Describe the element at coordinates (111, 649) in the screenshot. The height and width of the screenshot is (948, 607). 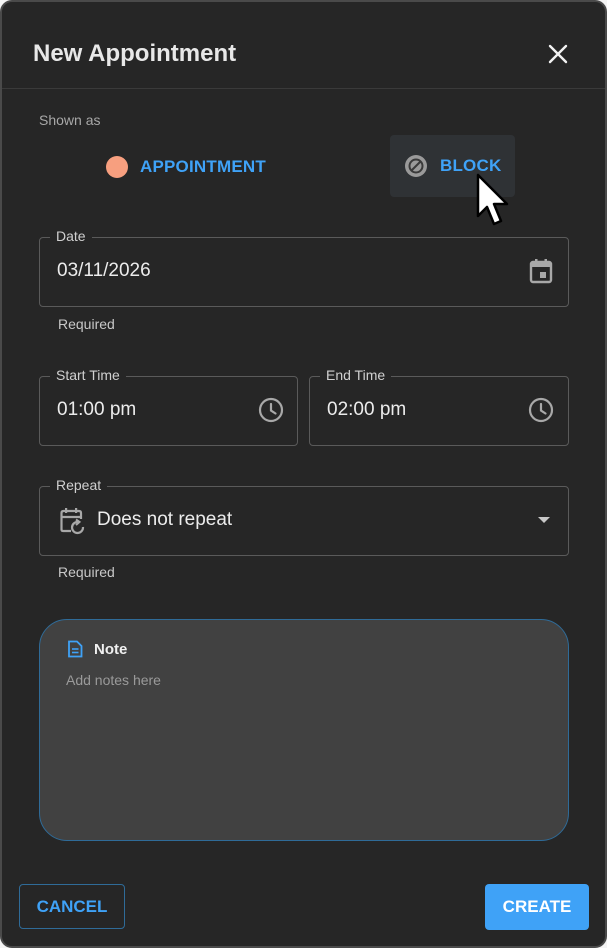
I see `note-label: Note` at that location.